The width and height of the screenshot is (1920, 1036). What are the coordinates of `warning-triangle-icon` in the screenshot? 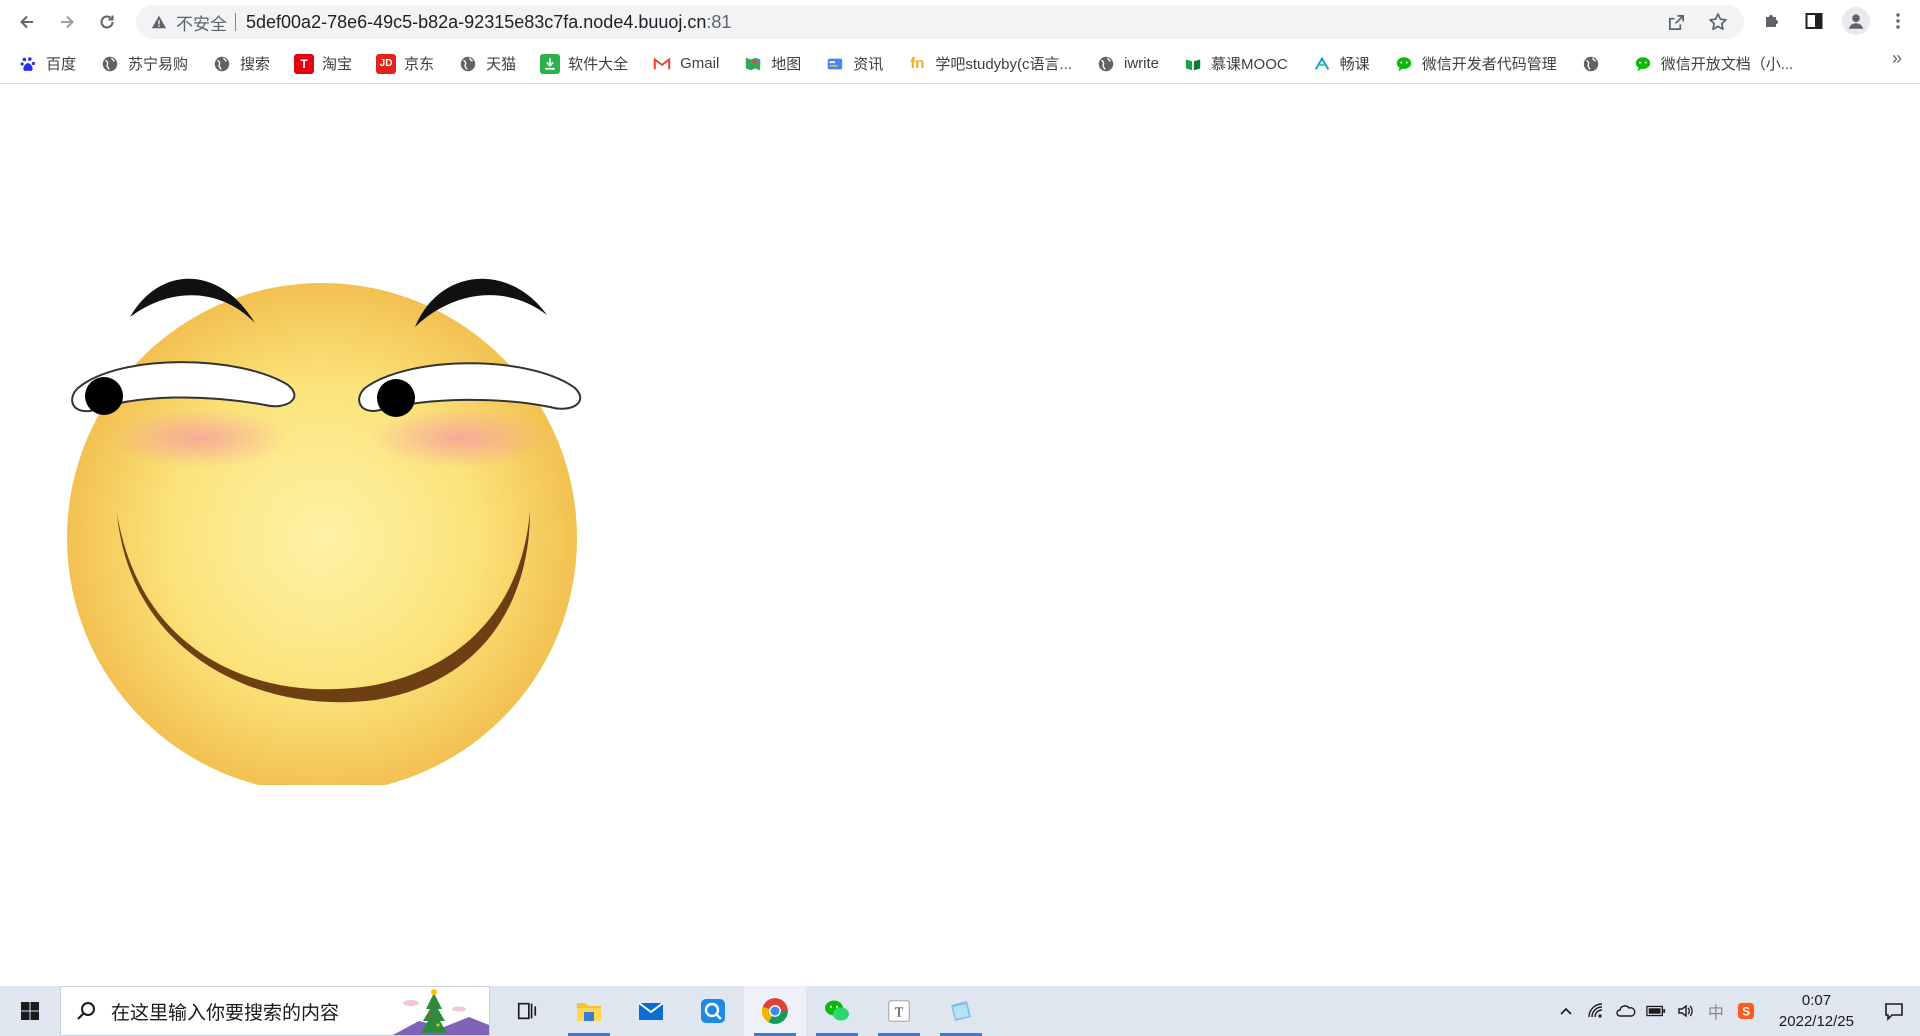 It's located at (159, 22).